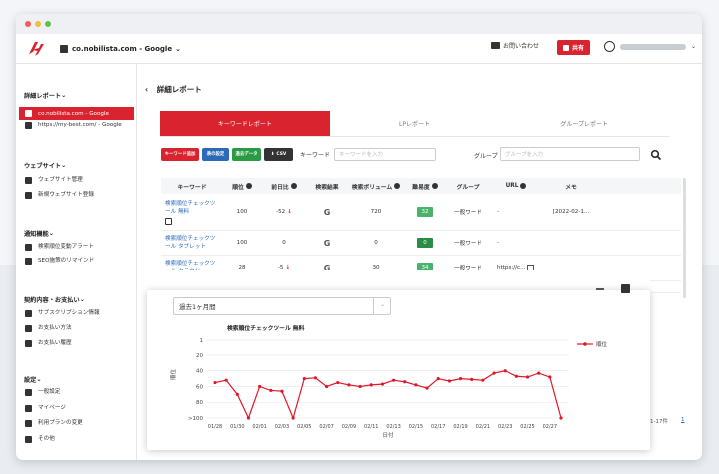 This screenshot has width=719, height=474. I want to click on table-row: 検索順位チェックツ ール タブレット 100 0 G 0 0 一般ワード -, so click(421, 243).